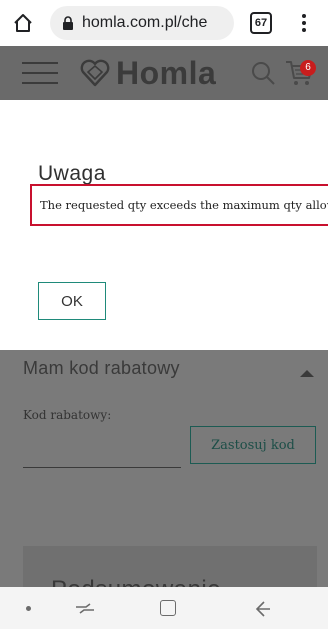  Describe the element at coordinates (85, 609) in the screenshot. I see `recents-icon` at that location.